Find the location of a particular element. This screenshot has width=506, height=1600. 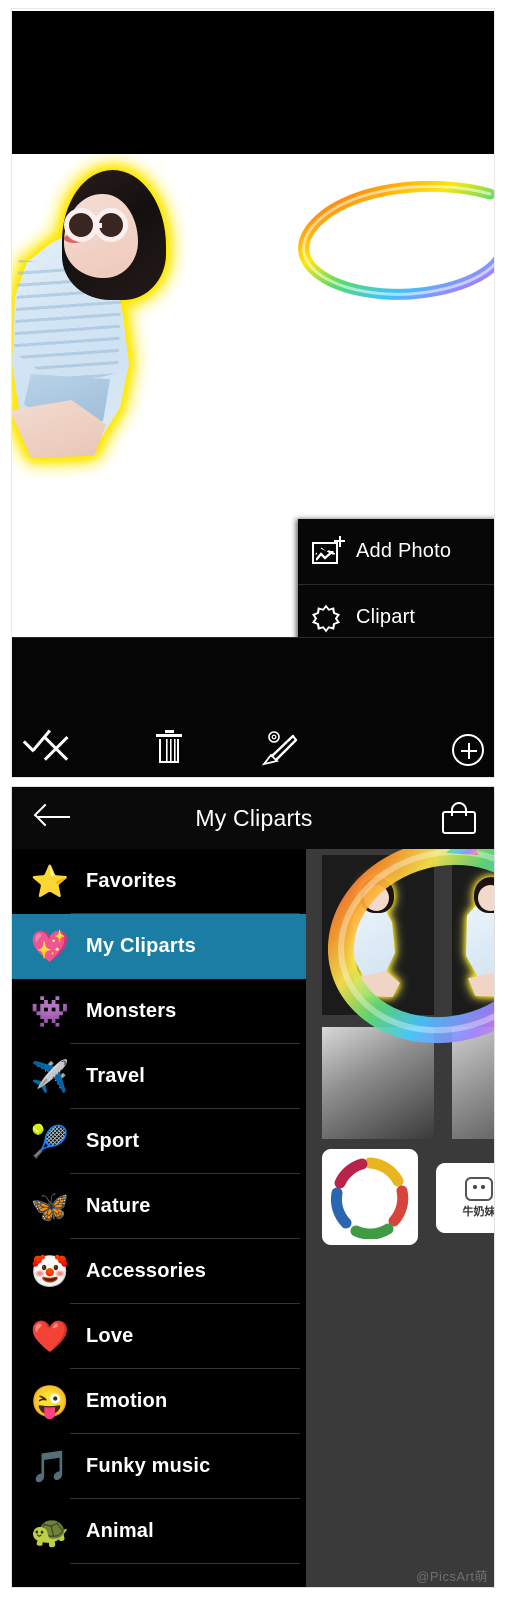

girl-glow-outline is located at coordinates (96, 314).